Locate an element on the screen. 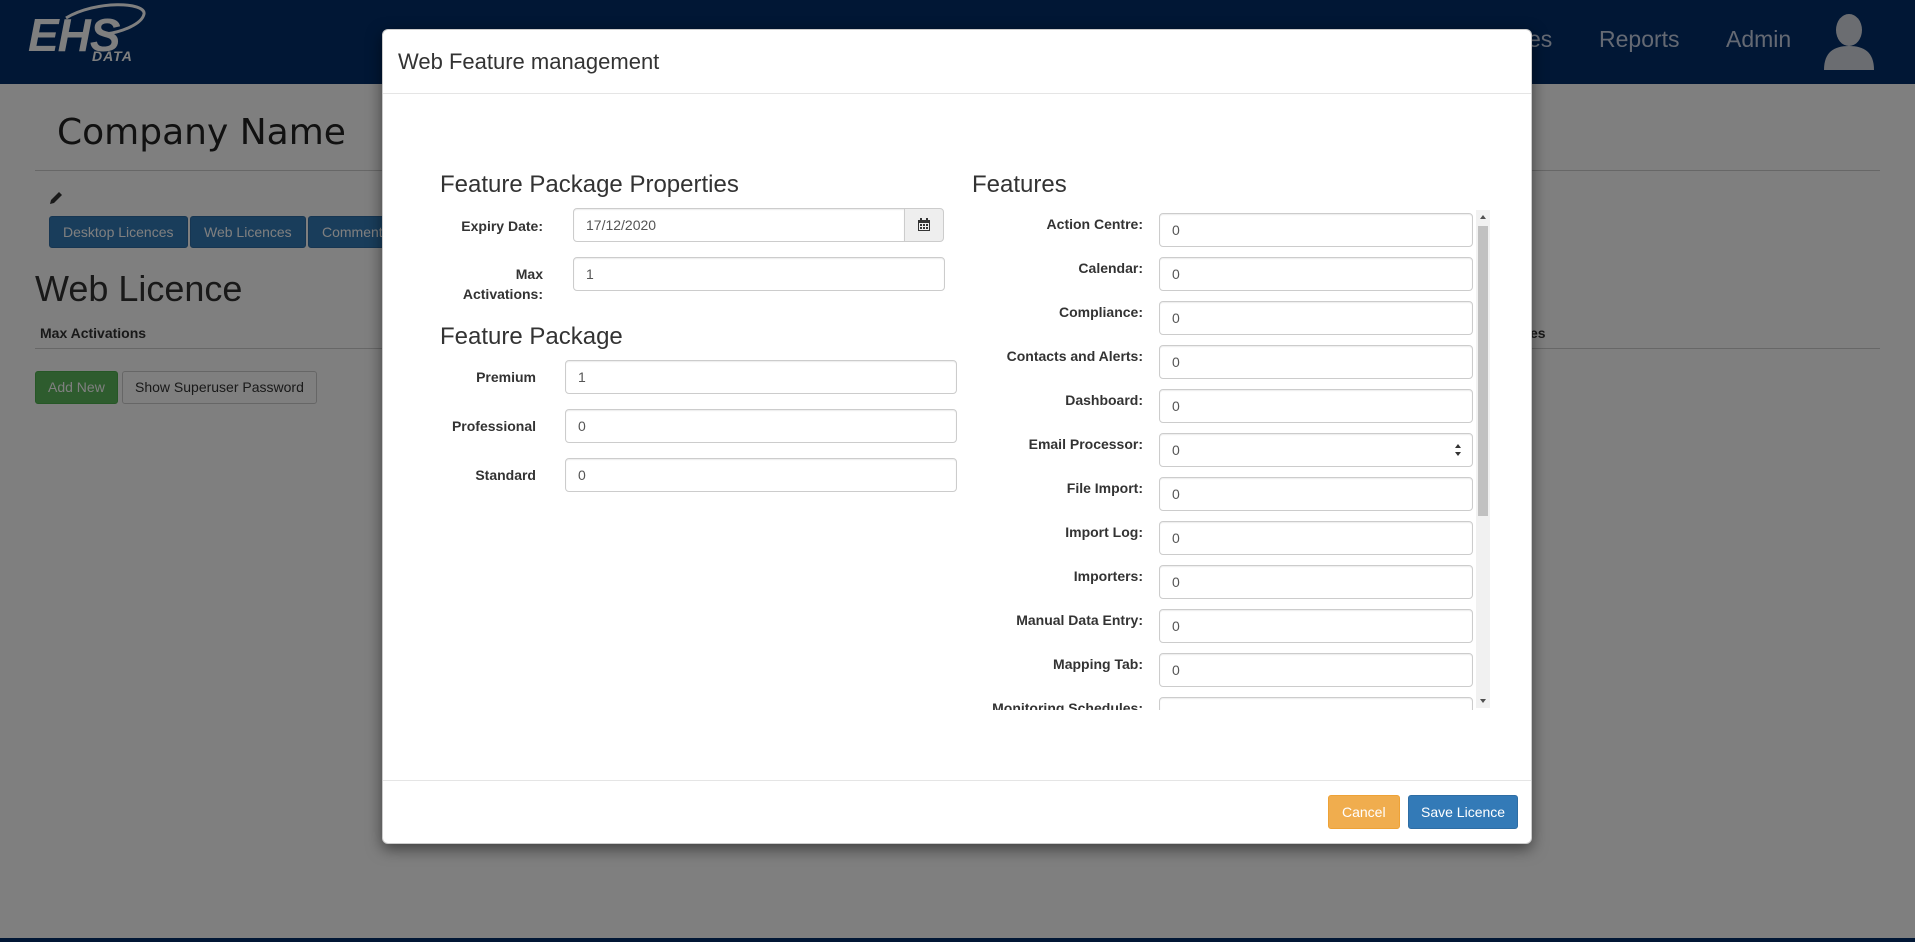 Image resolution: width=1915 pixels, height=942 pixels. feature-package-heading: Feature Package is located at coordinates (531, 336).